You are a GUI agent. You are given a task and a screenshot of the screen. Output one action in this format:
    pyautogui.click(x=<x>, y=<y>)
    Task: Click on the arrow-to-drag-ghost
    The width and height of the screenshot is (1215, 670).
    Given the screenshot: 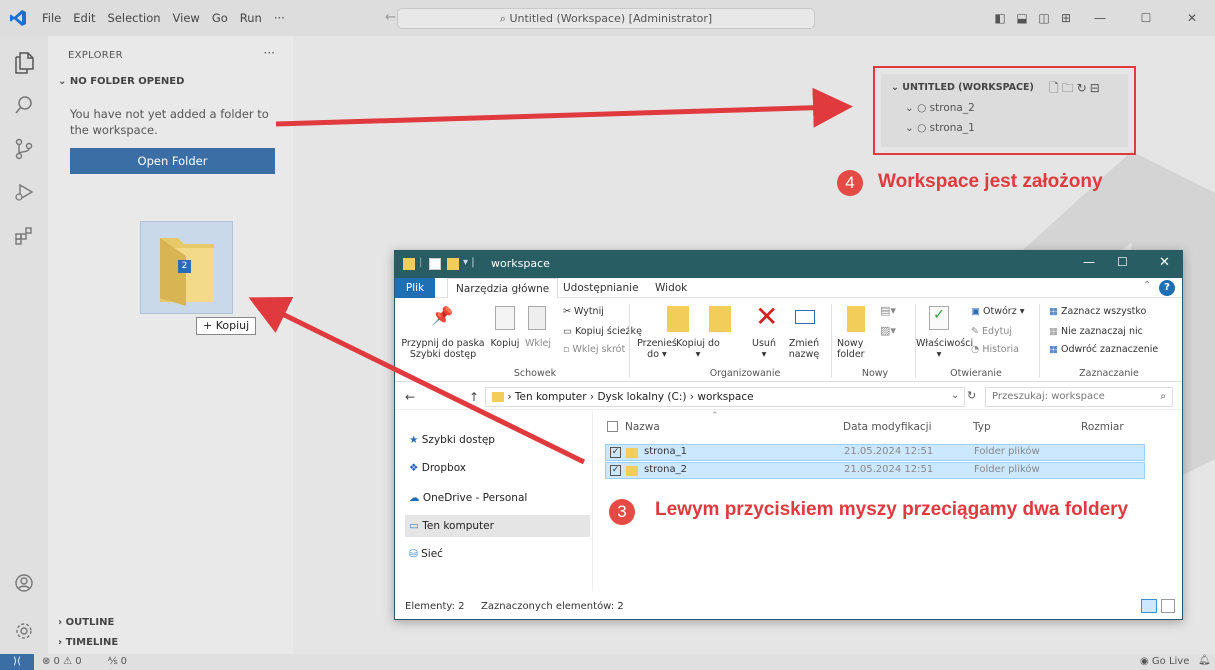 What is the action you would take?
    pyautogui.click(x=417, y=381)
    